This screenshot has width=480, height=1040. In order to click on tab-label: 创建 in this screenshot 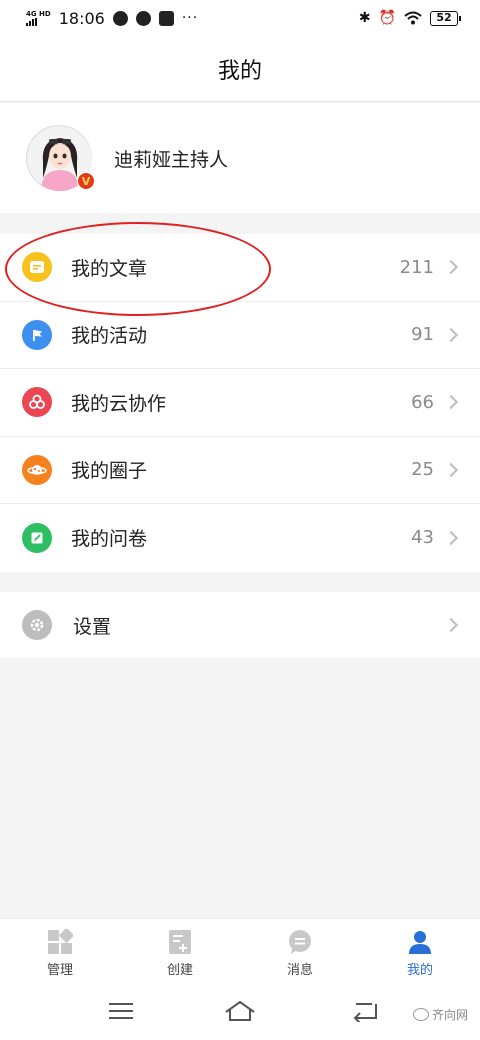, I will do `click(179, 970)`.